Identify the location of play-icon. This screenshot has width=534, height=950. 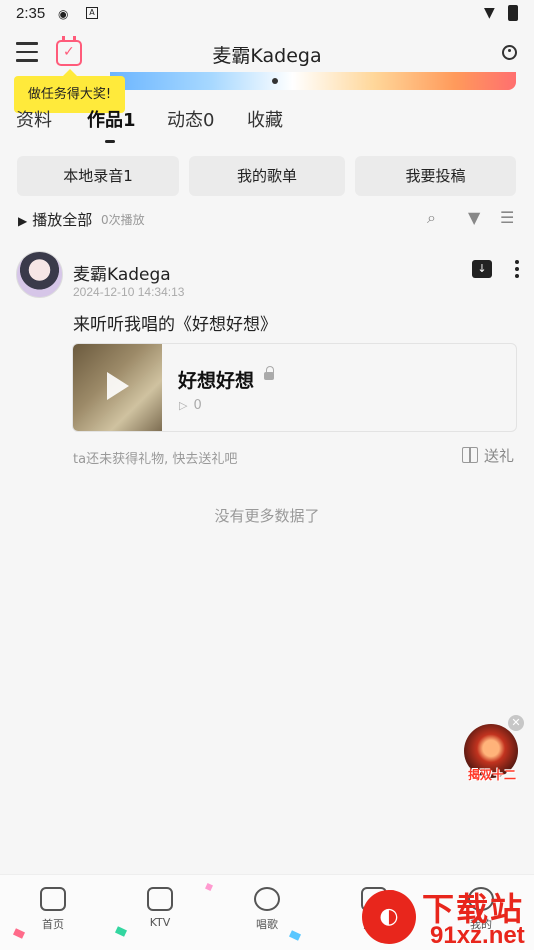
(118, 386).